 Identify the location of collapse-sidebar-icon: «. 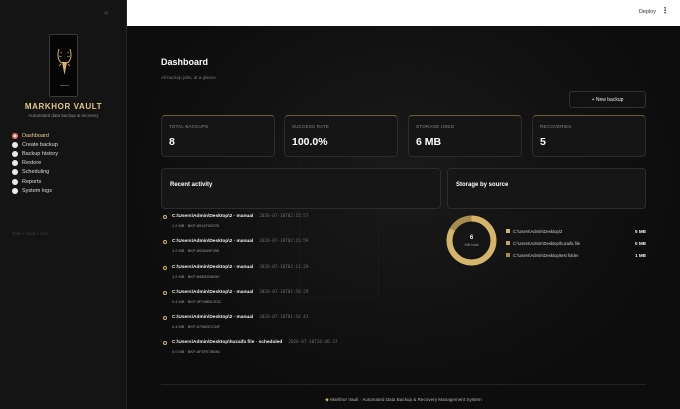
(106, 12).